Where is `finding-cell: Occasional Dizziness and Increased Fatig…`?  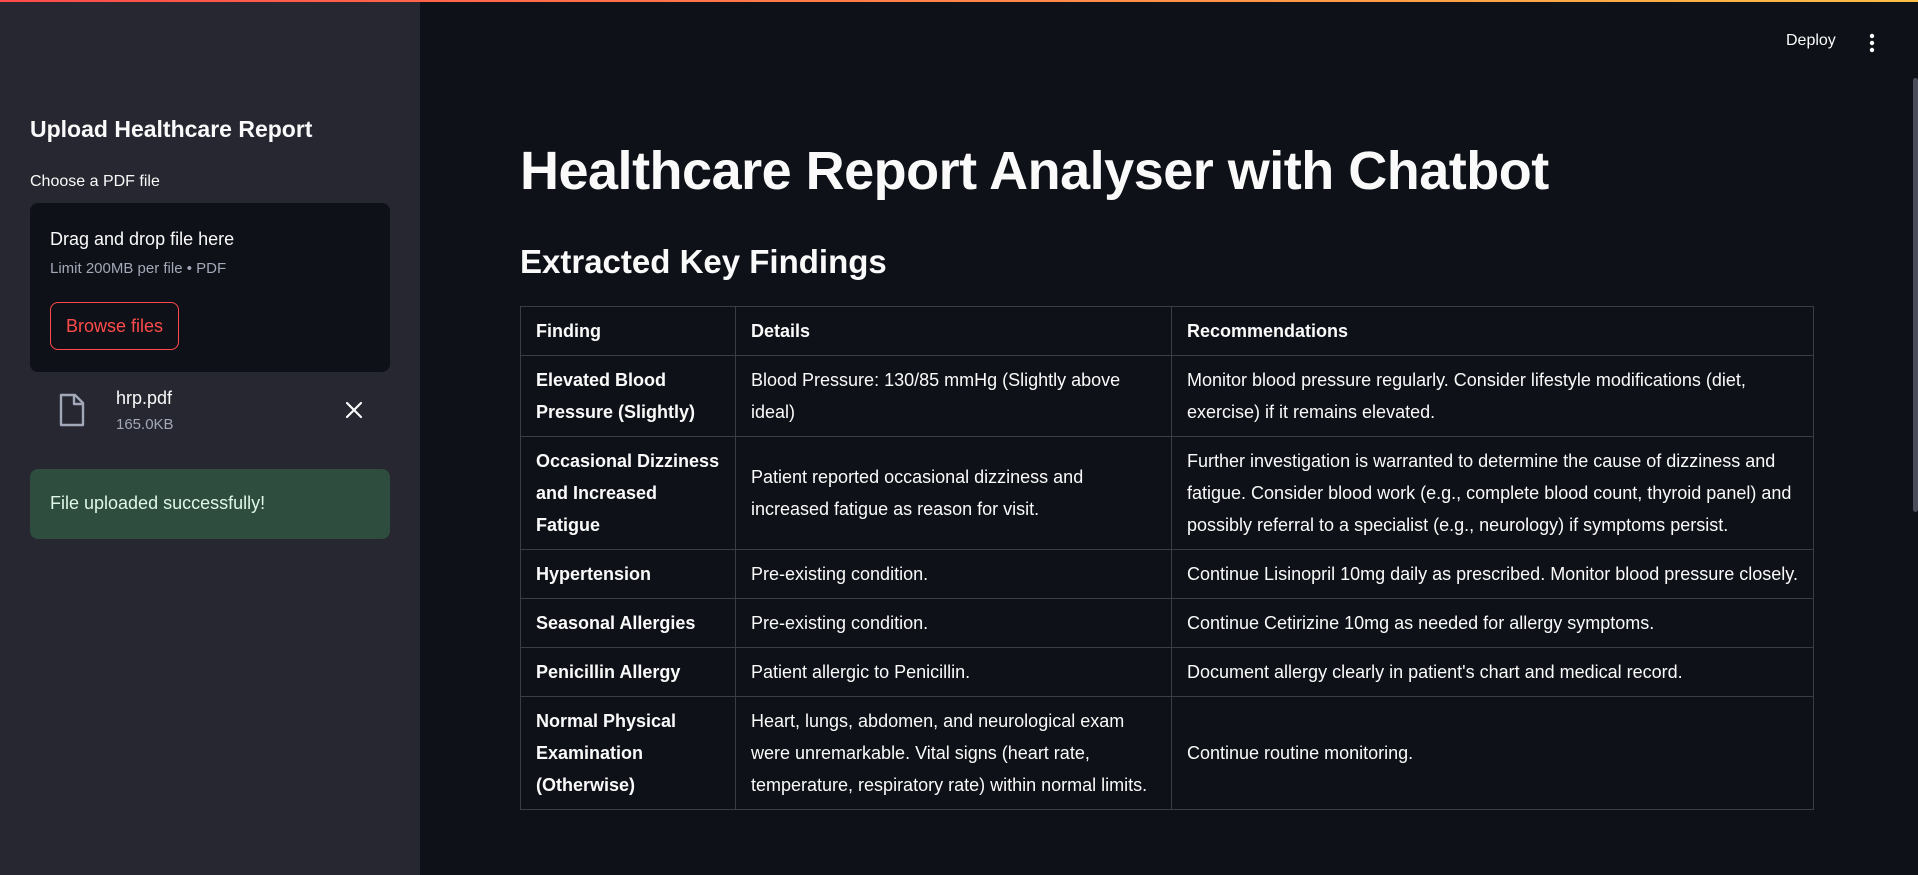 finding-cell: Occasional Dizziness and Increased Fatig… is located at coordinates (628, 493).